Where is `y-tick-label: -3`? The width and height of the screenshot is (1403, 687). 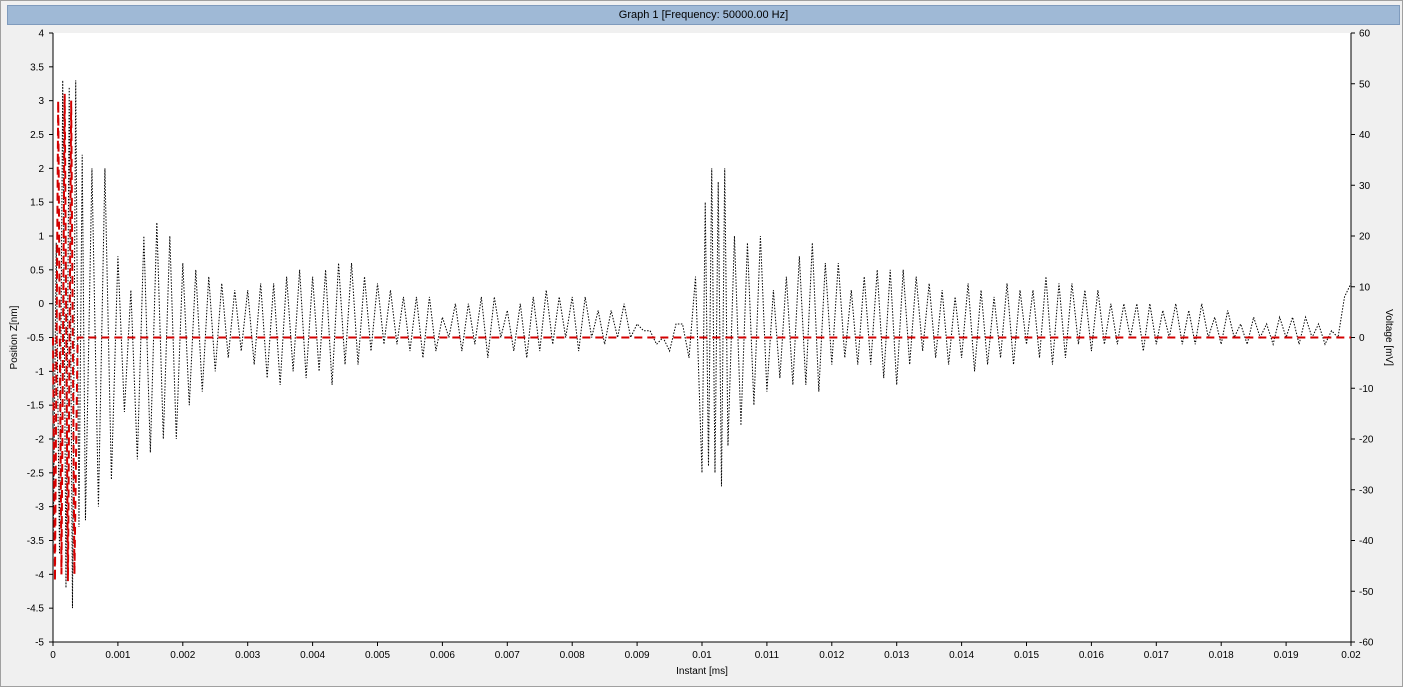 y-tick-label: -3 is located at coordinates (39, 507).